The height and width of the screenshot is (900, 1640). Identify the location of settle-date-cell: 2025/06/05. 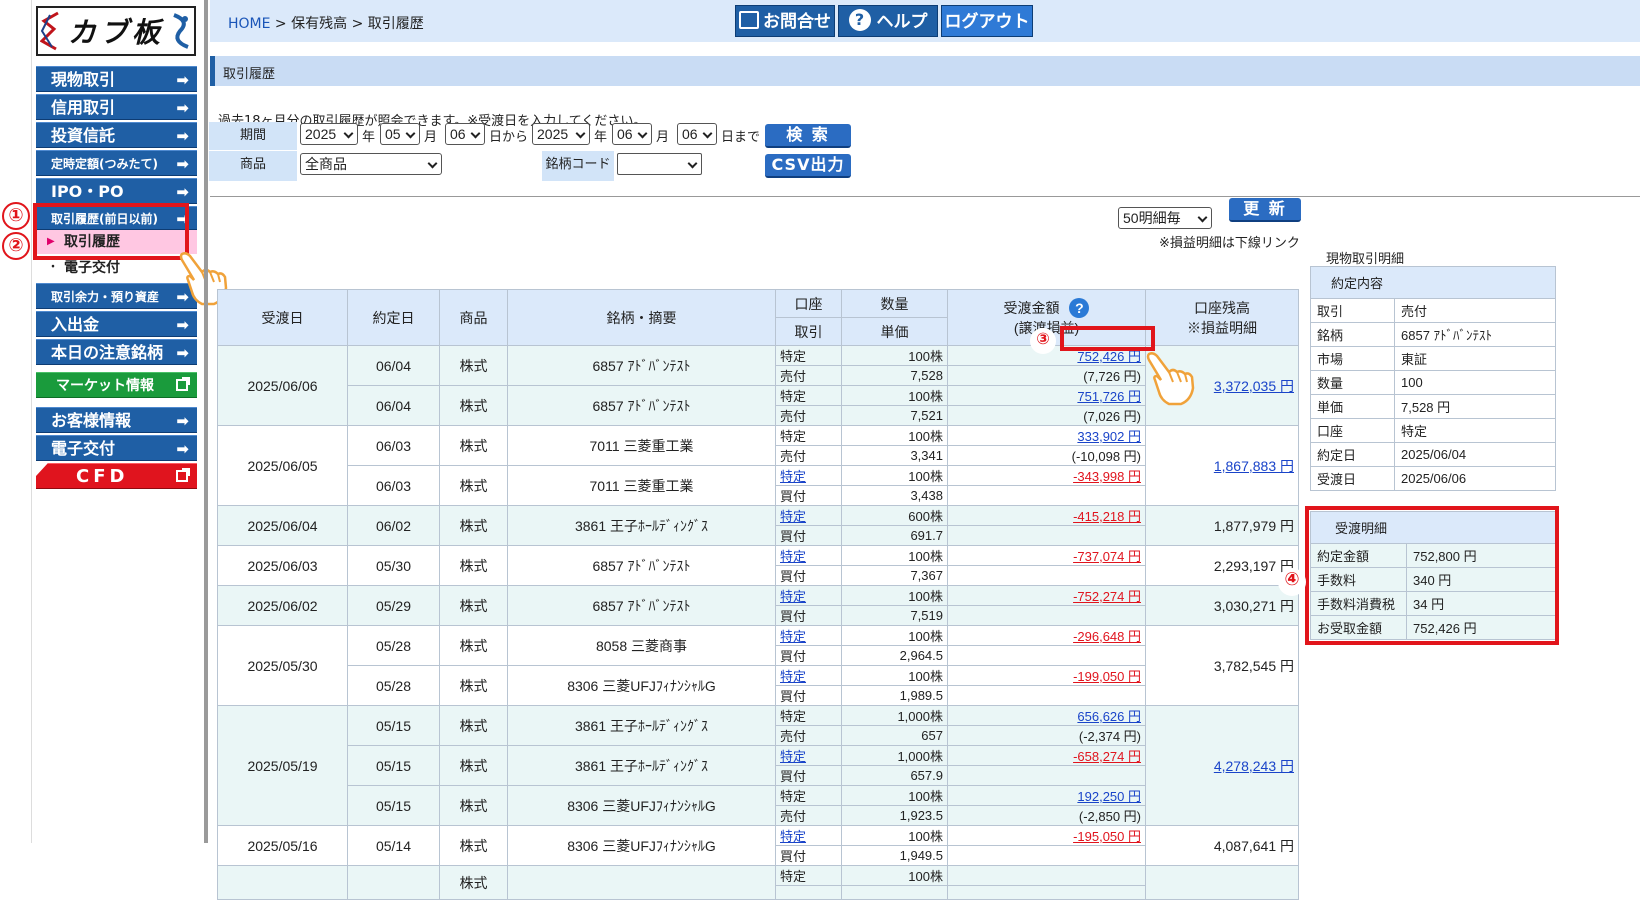
(282, 465).